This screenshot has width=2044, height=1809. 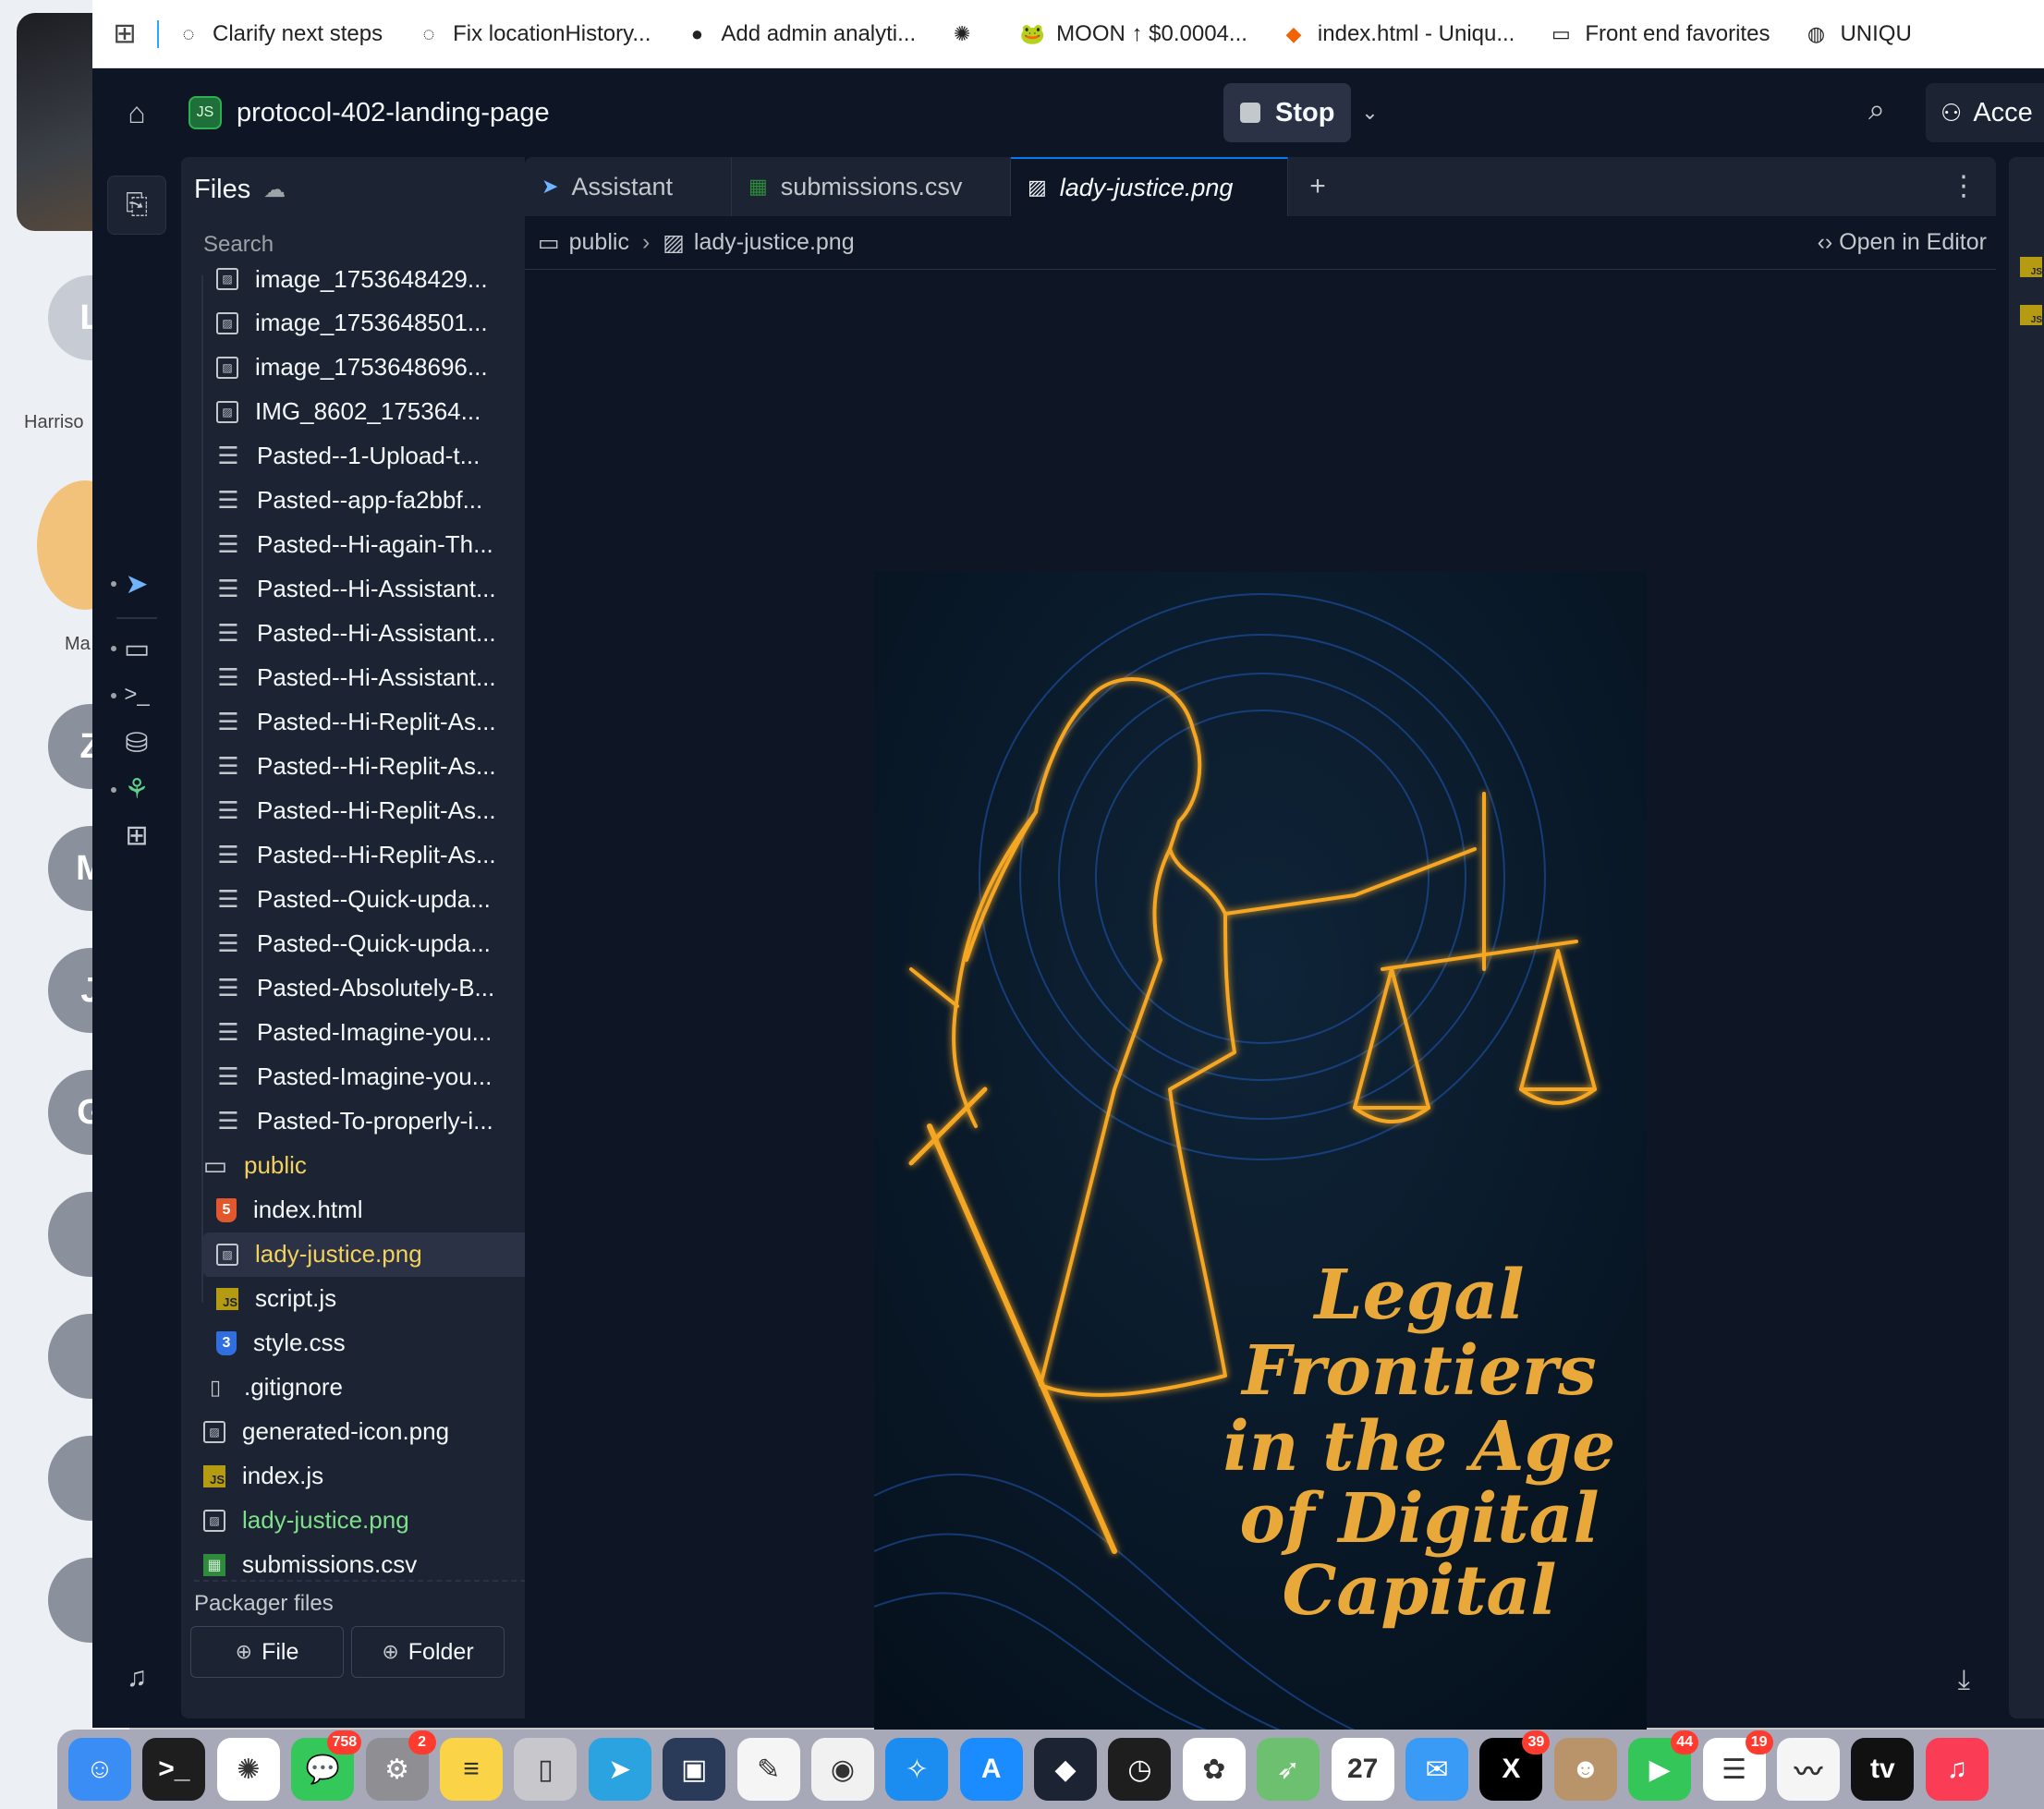 I want to click on tab-submissions-csv: ▦ submissions.csv, so click(x=872, y=186).